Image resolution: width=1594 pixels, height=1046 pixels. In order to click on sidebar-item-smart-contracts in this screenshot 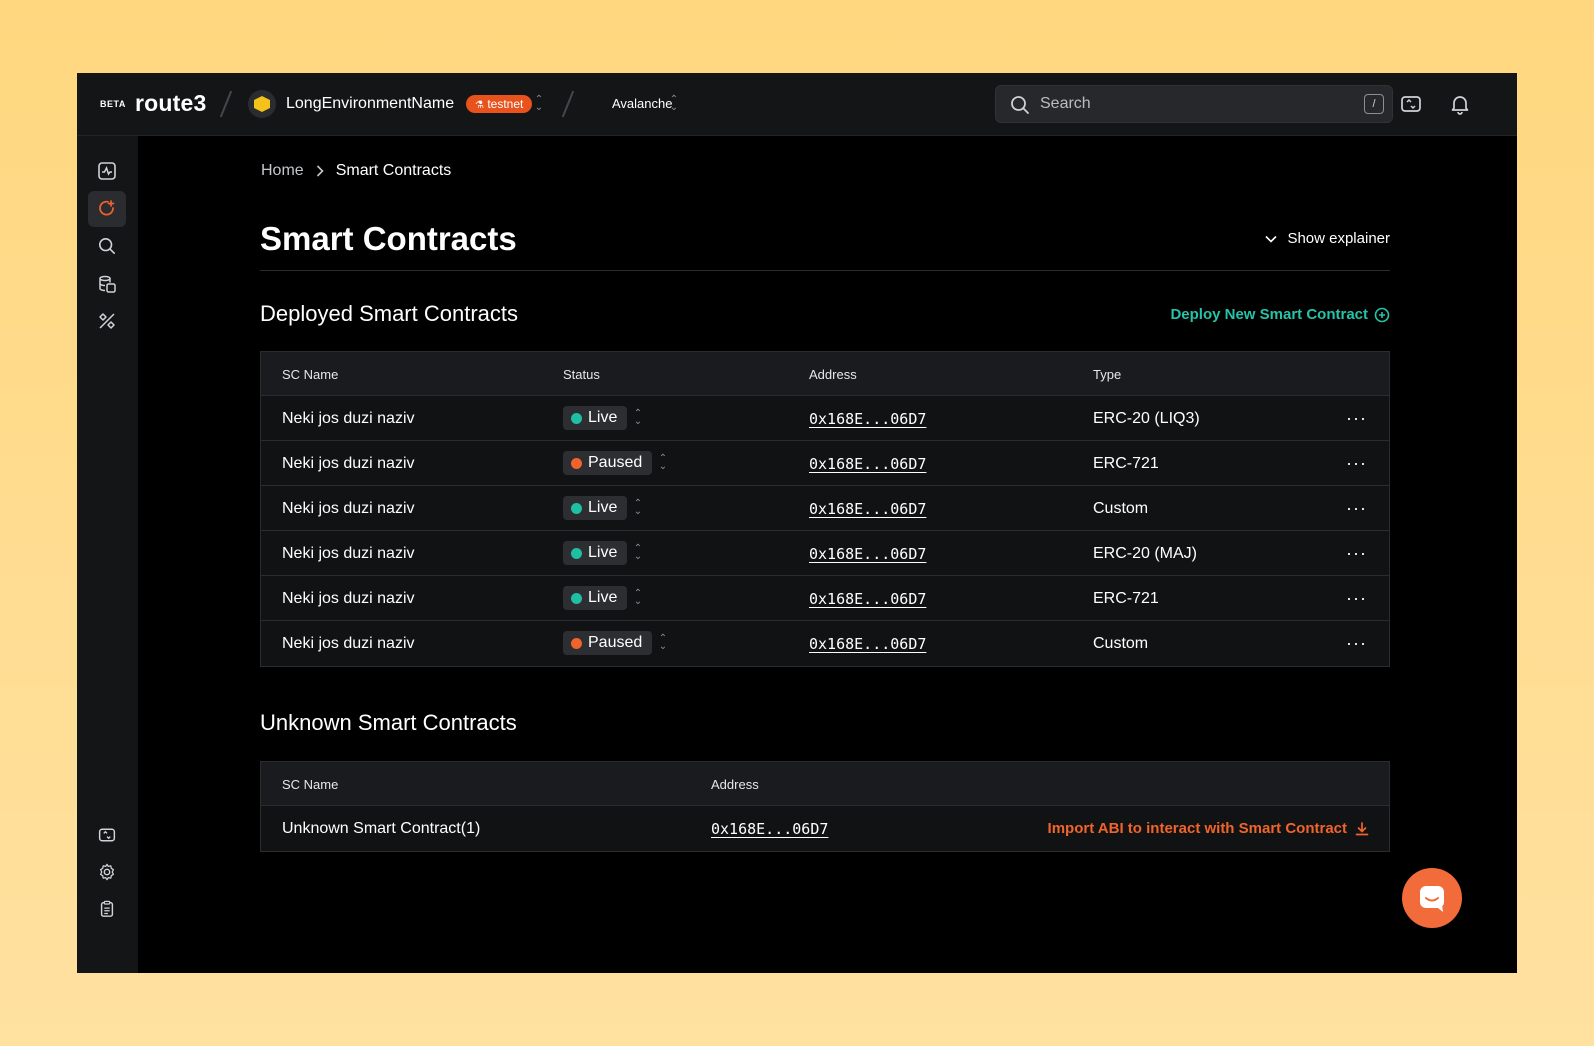, I will do `click(107, 209)`.